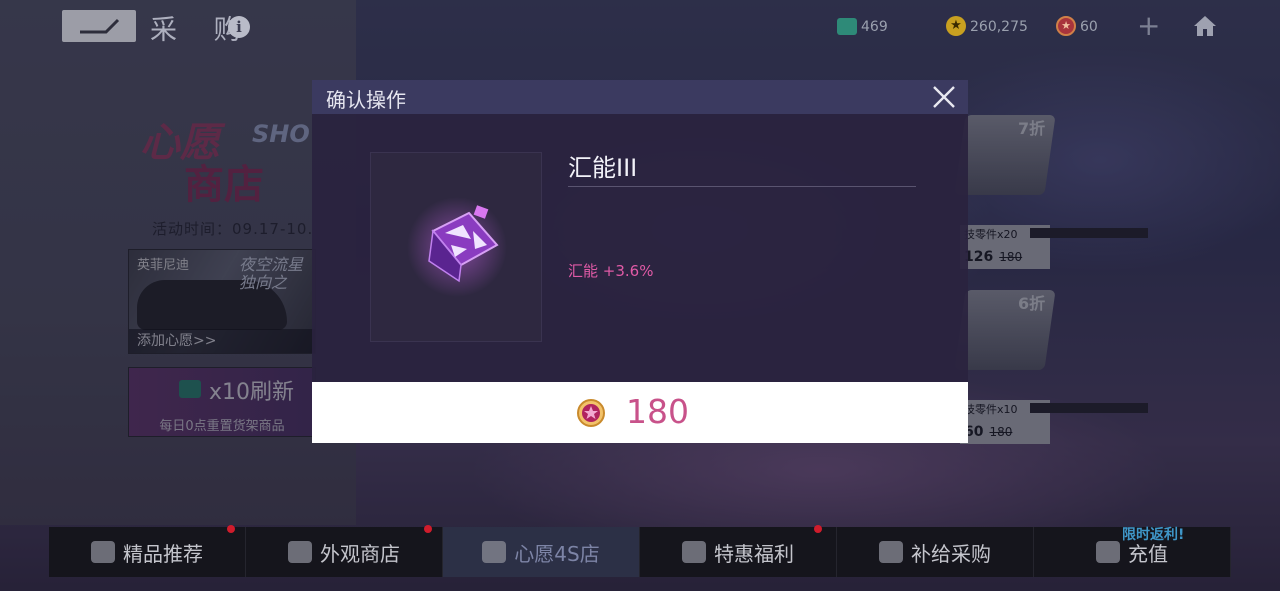  I want to click on energy-chip-icon, so click(457, 247).